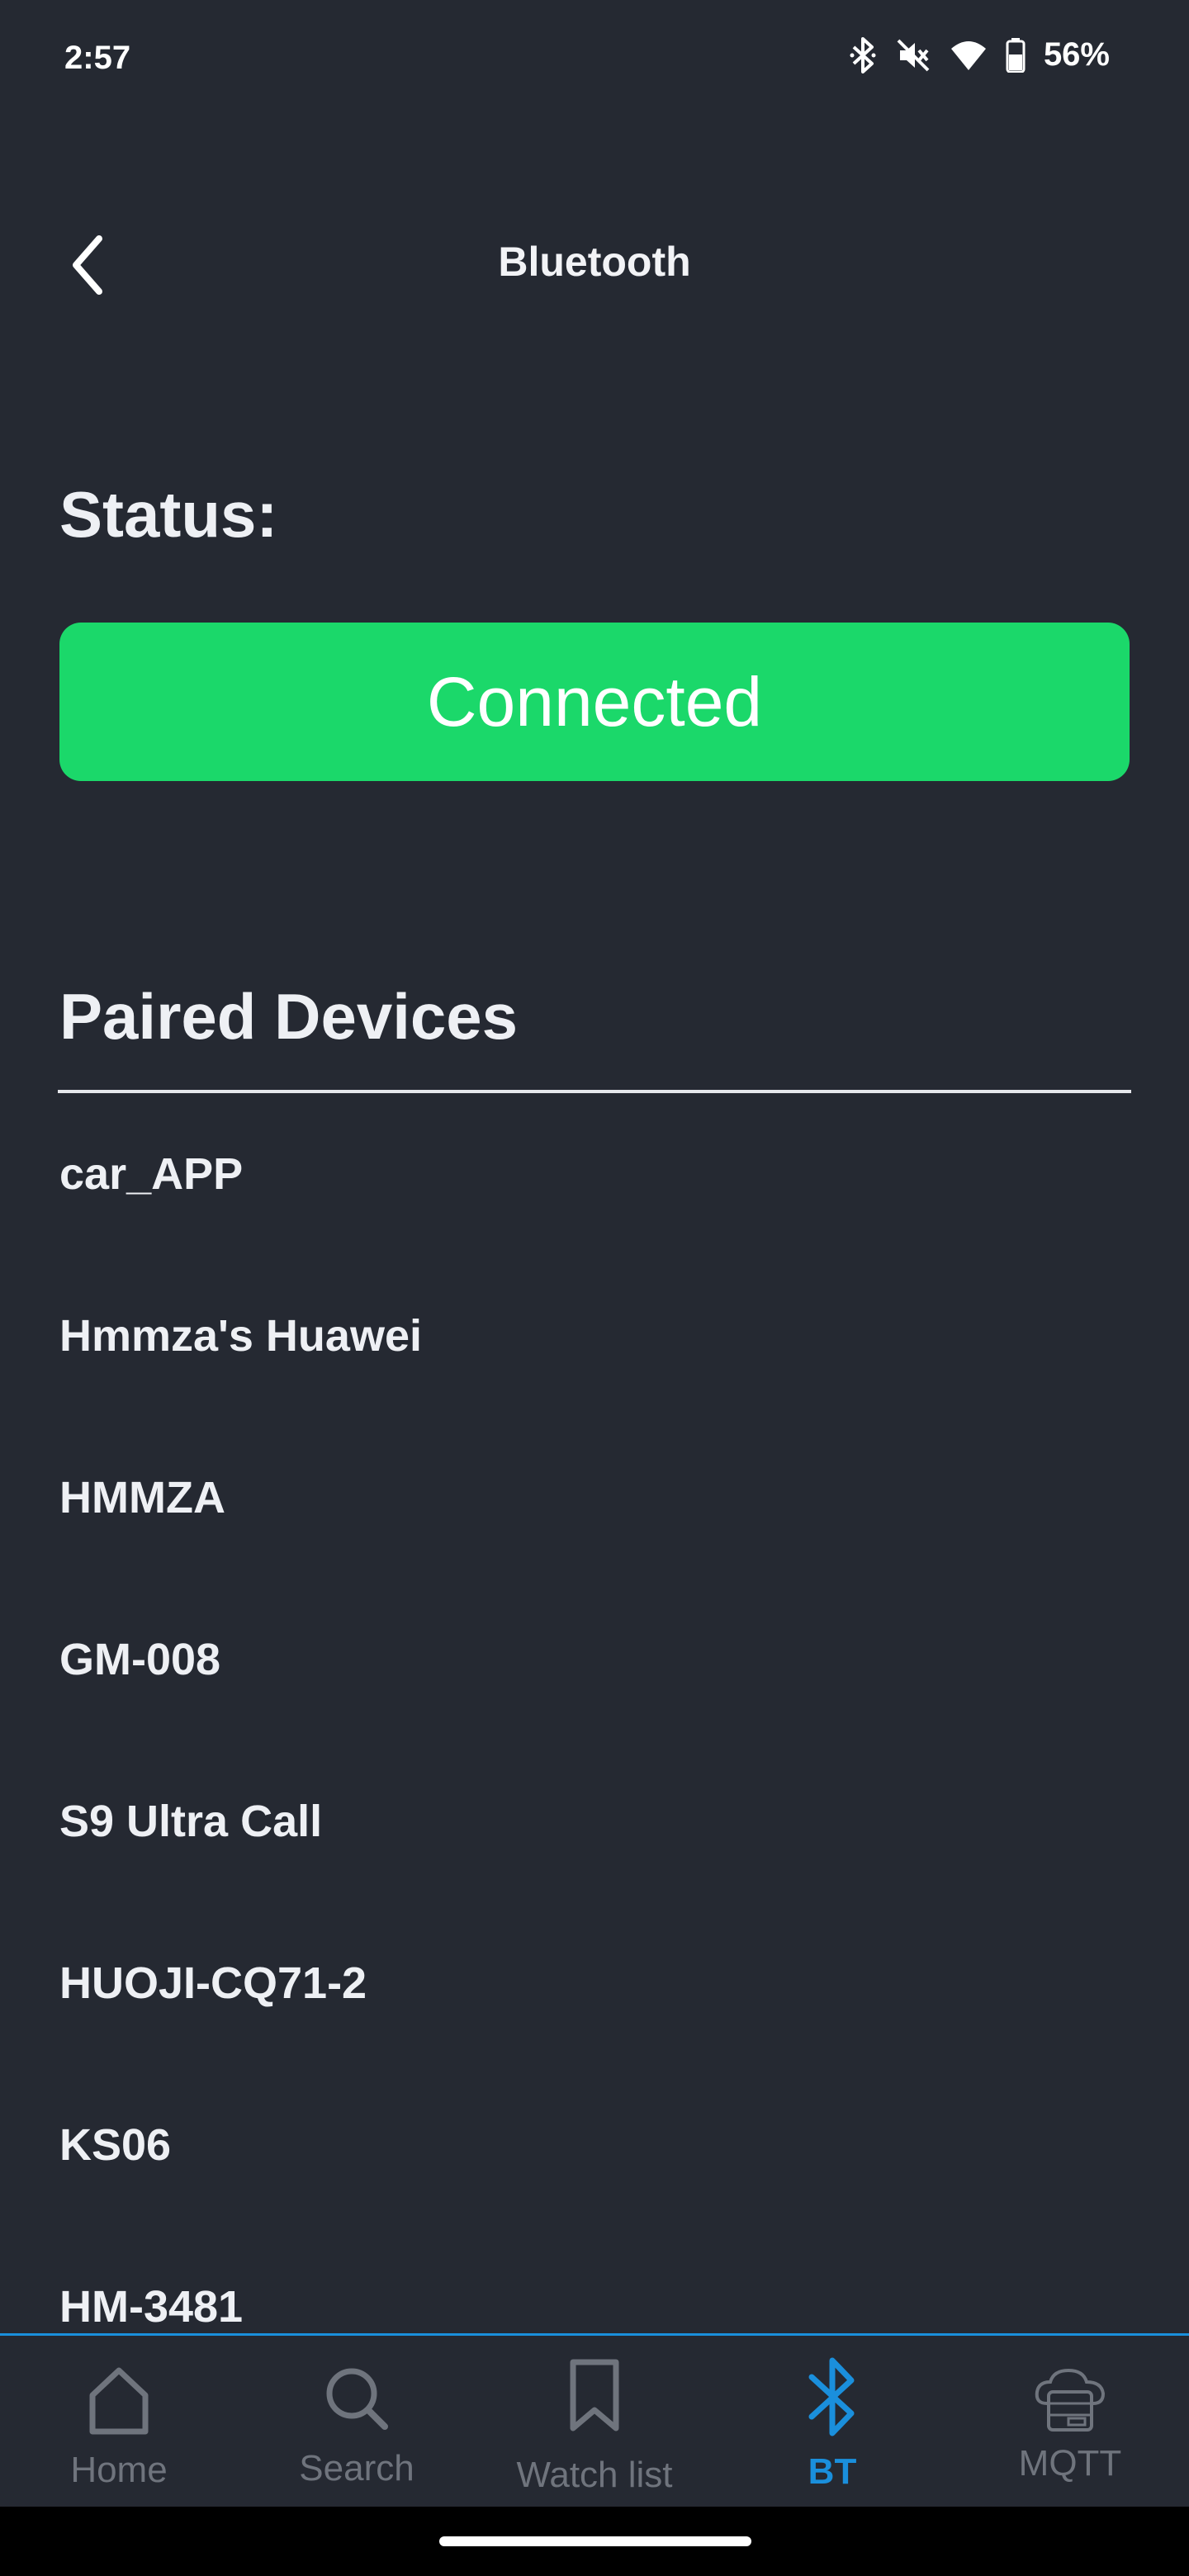 Image resolution: width=1189 pixels, height=2576 pixels. I want to click on wifi-icon, so click(969, 55).